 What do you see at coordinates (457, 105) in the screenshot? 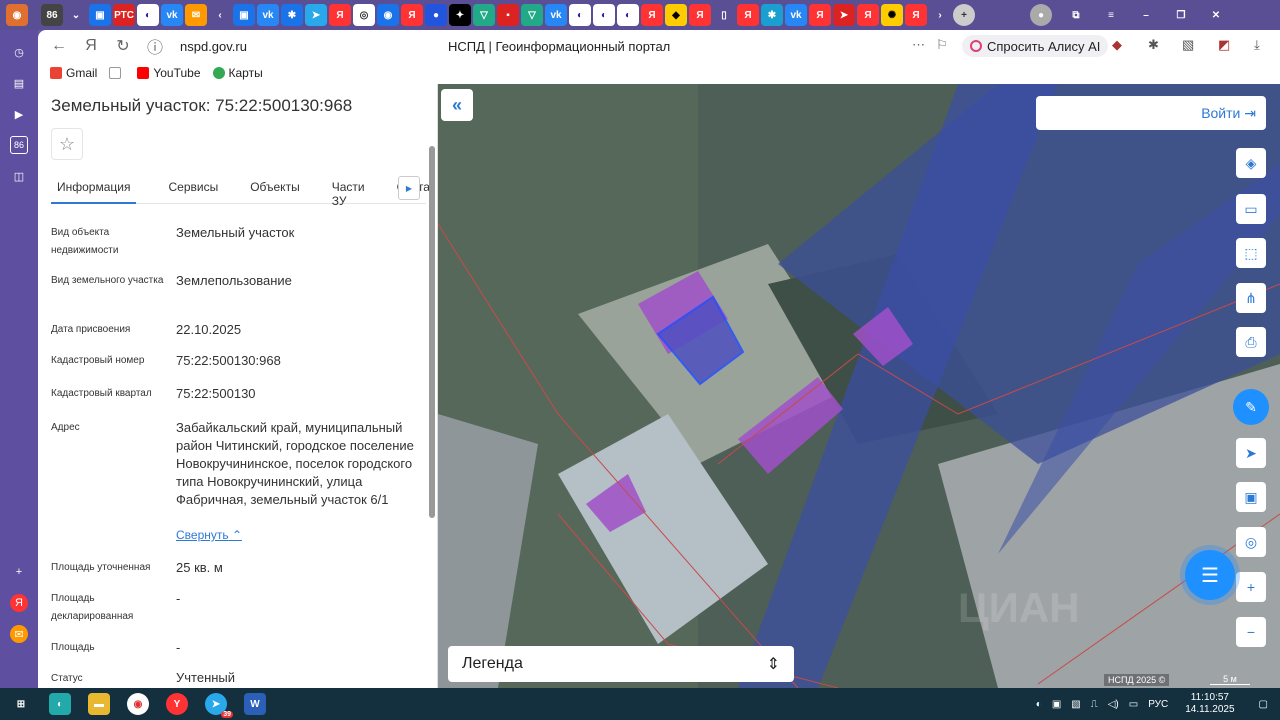
I see `collapse-panel-icon: «` at bounding box center [457, 105].